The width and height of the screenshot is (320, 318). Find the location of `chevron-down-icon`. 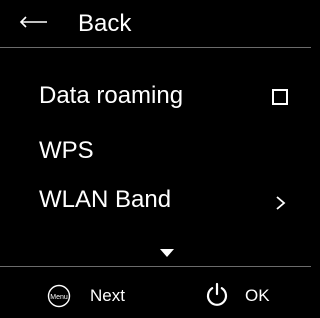

chevron-down-icon is located at coordinates (167, 253).